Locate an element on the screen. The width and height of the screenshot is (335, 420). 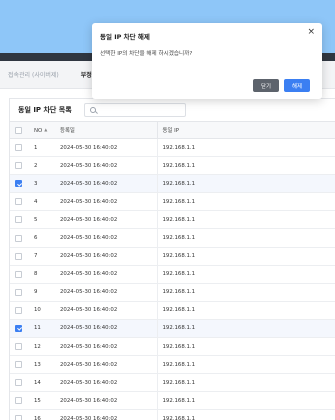
row-no: 4 is located at coordinates (47, 202).